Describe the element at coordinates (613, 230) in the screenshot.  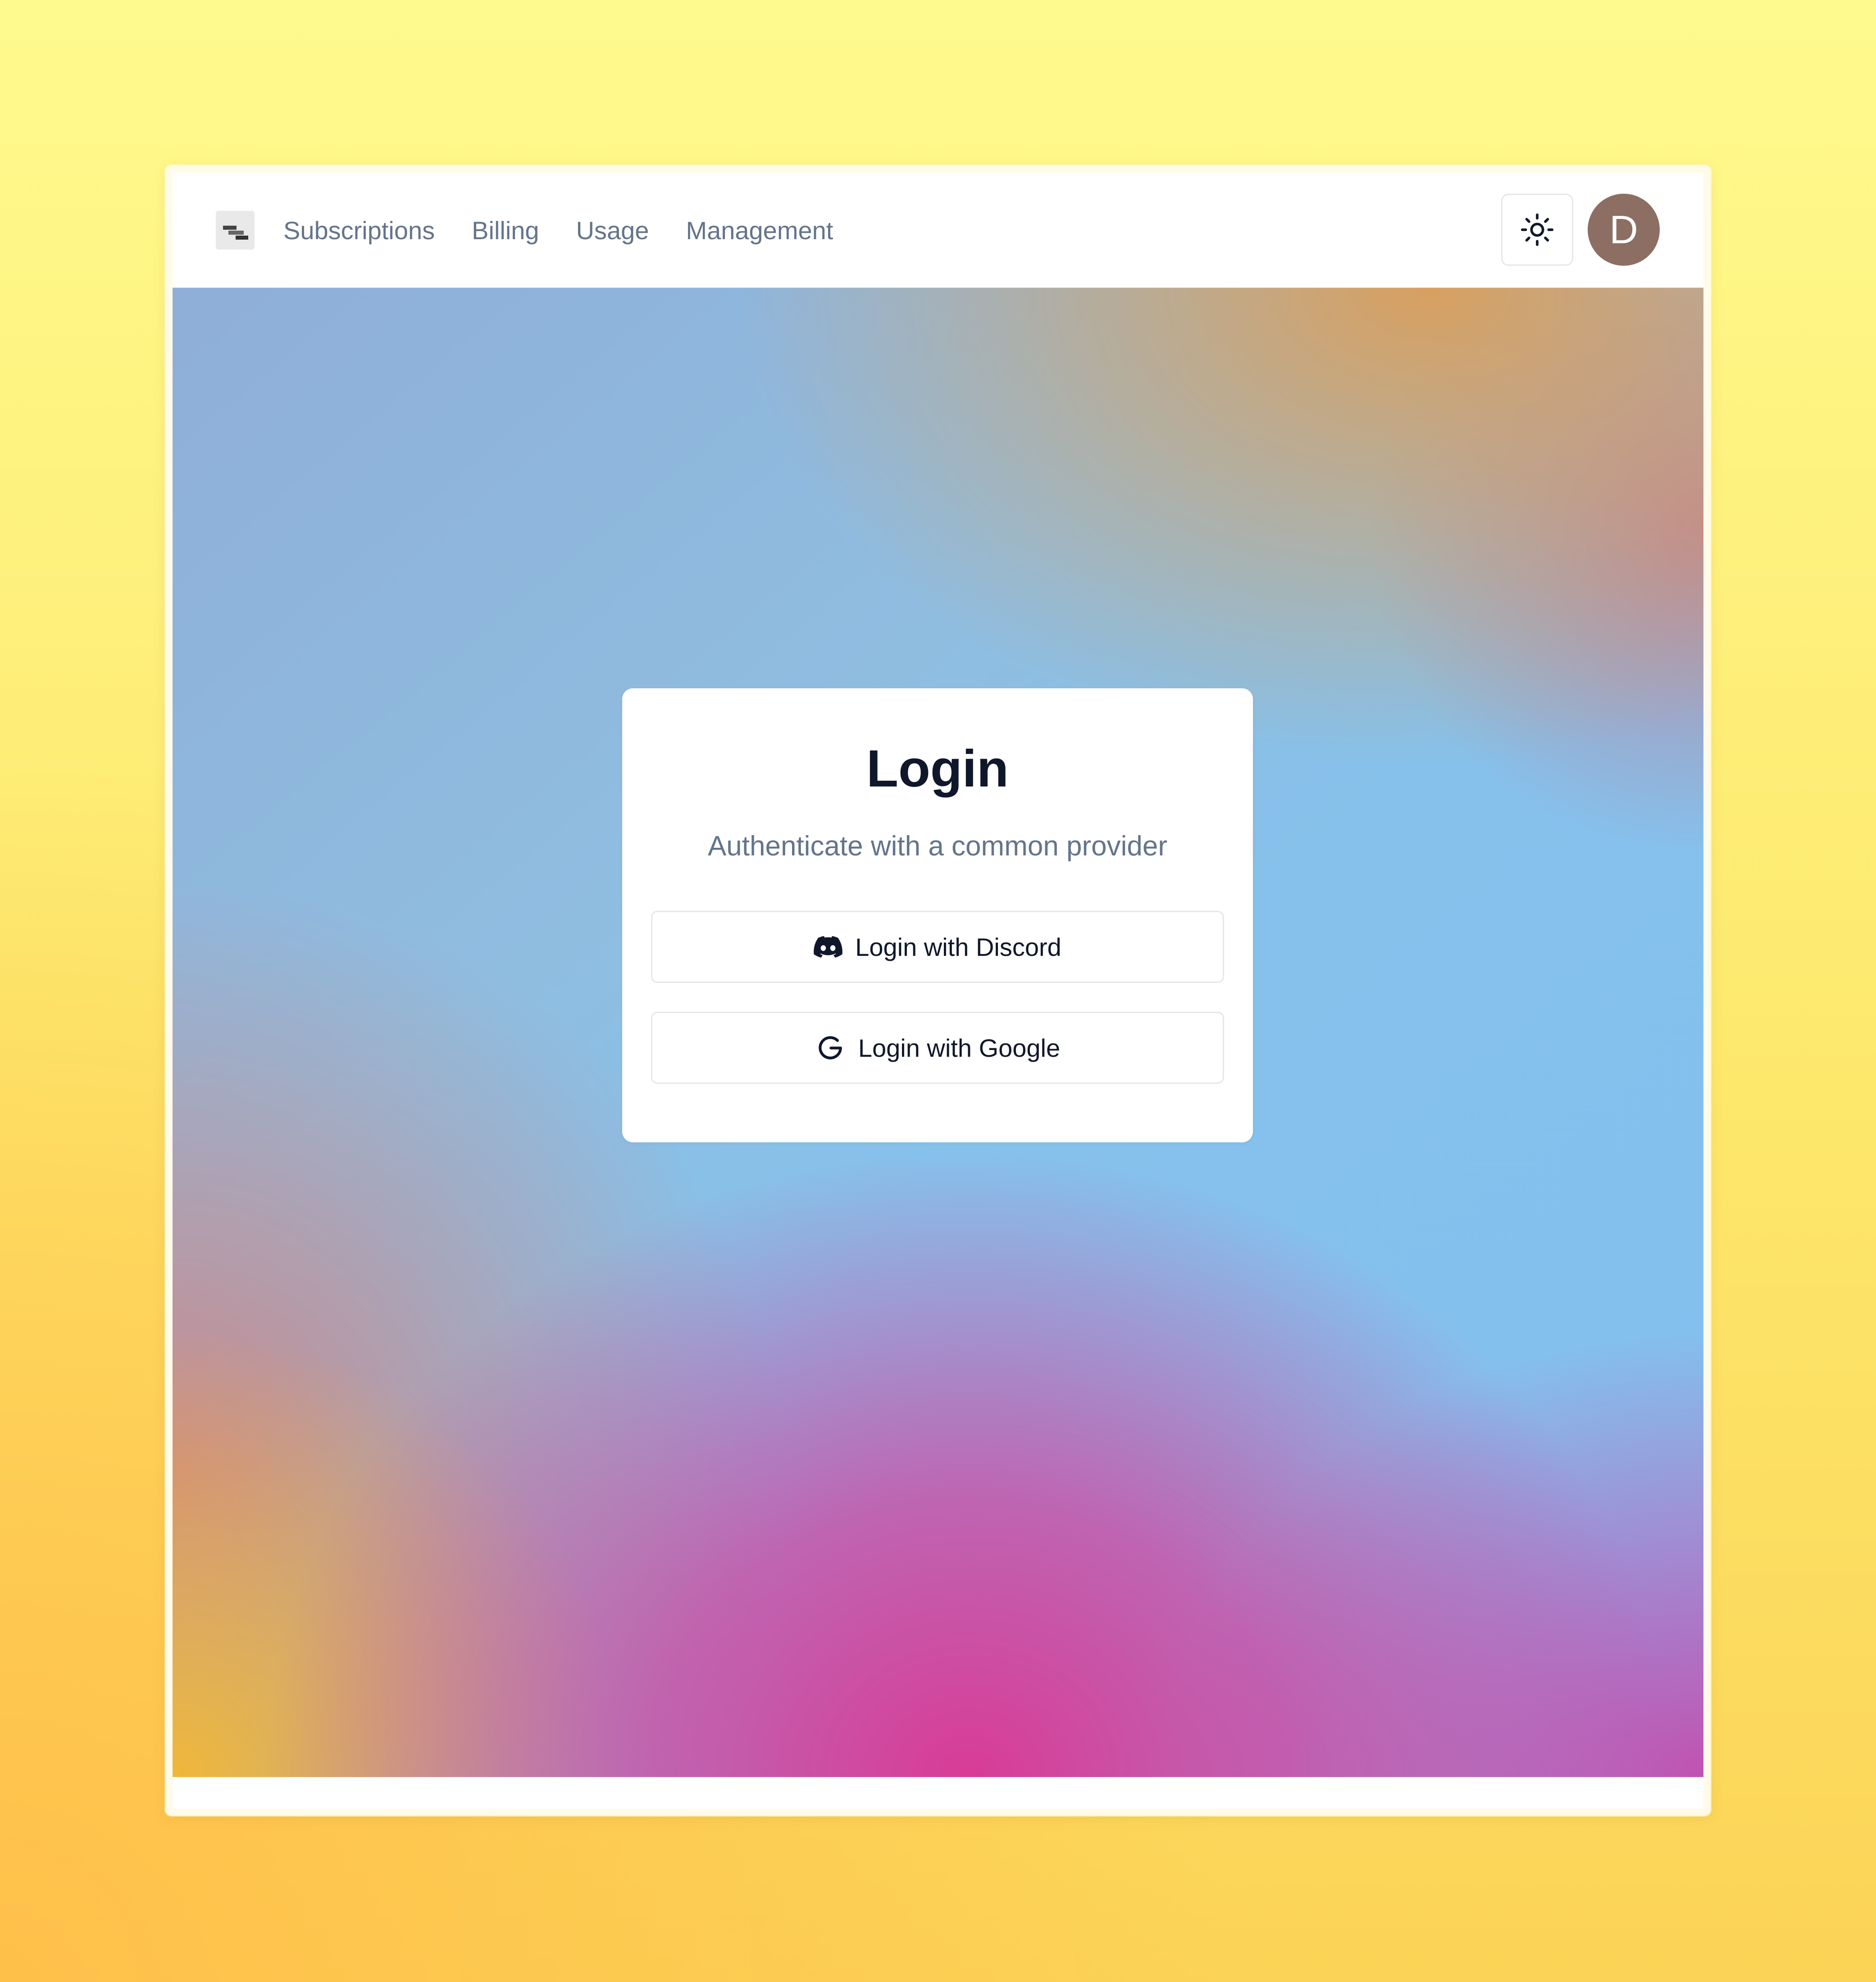
I see `nav-link-usage: Usage` at that location.